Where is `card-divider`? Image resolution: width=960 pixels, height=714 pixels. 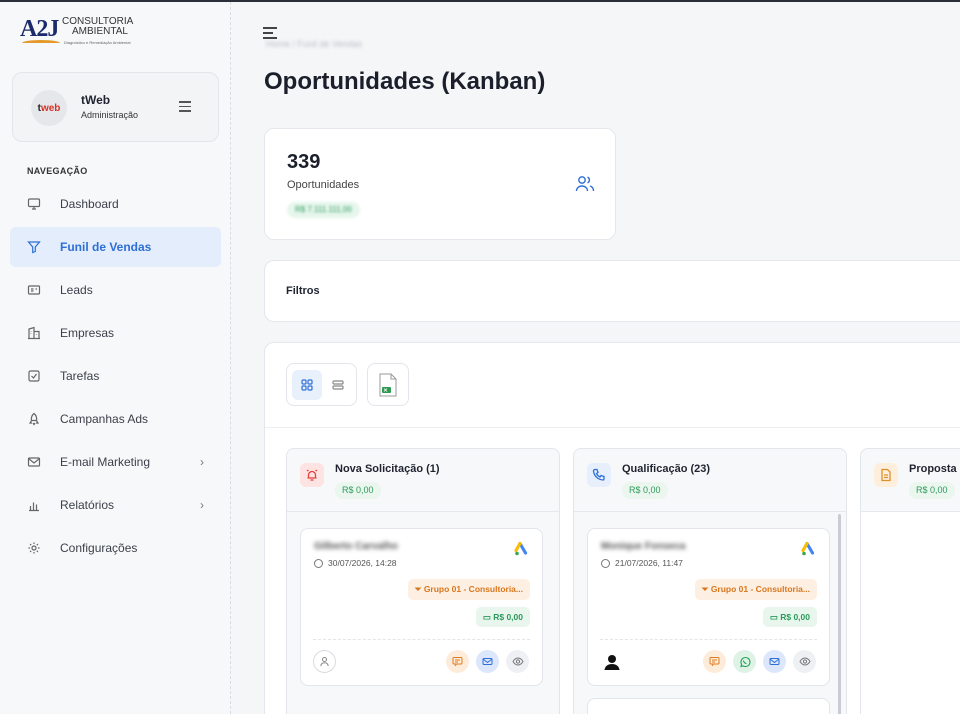 card-divider is located at coordinates (708, 639).